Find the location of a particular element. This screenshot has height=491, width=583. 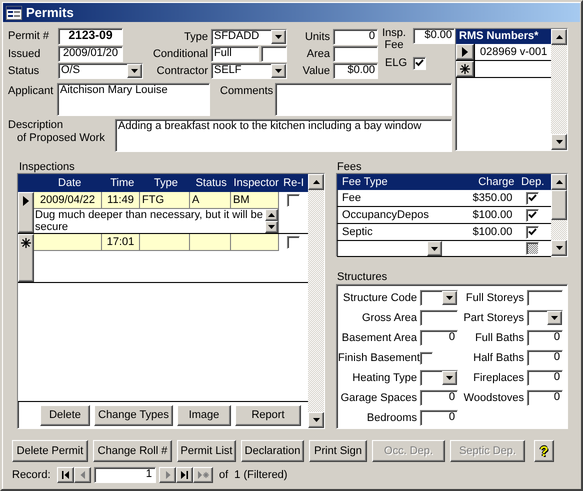

description-field: Adding a breakfast nook to the kitchen including a bay window is located at coordinates (283, 135).